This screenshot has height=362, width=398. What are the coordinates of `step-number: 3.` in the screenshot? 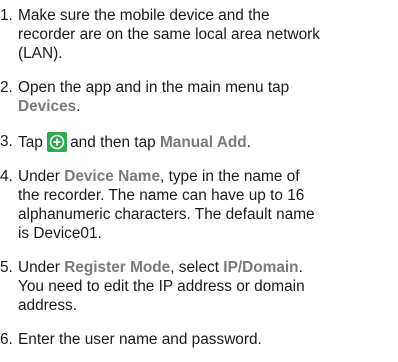 It's located at (6, 141).